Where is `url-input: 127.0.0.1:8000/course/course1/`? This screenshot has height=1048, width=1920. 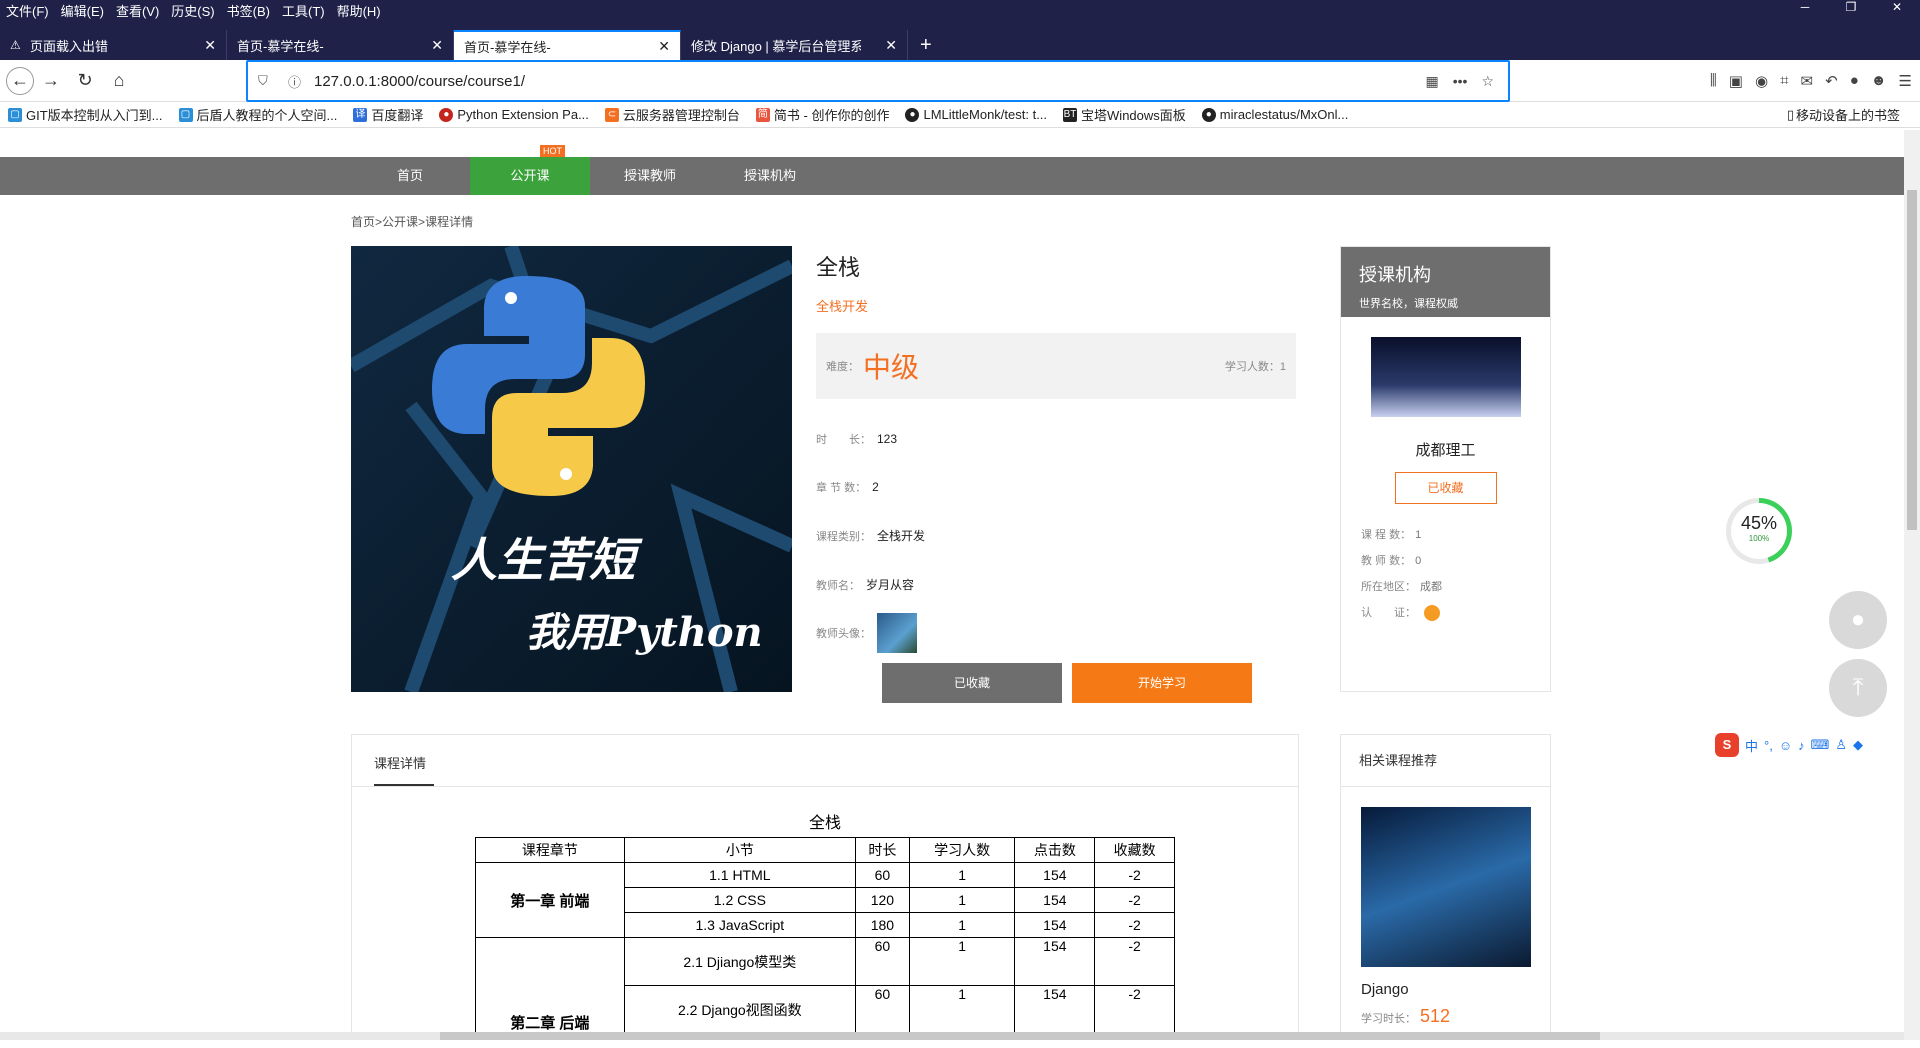
url-input: 127.0.0.1:8000/course/course1/ is located at coordinates (866, 81).